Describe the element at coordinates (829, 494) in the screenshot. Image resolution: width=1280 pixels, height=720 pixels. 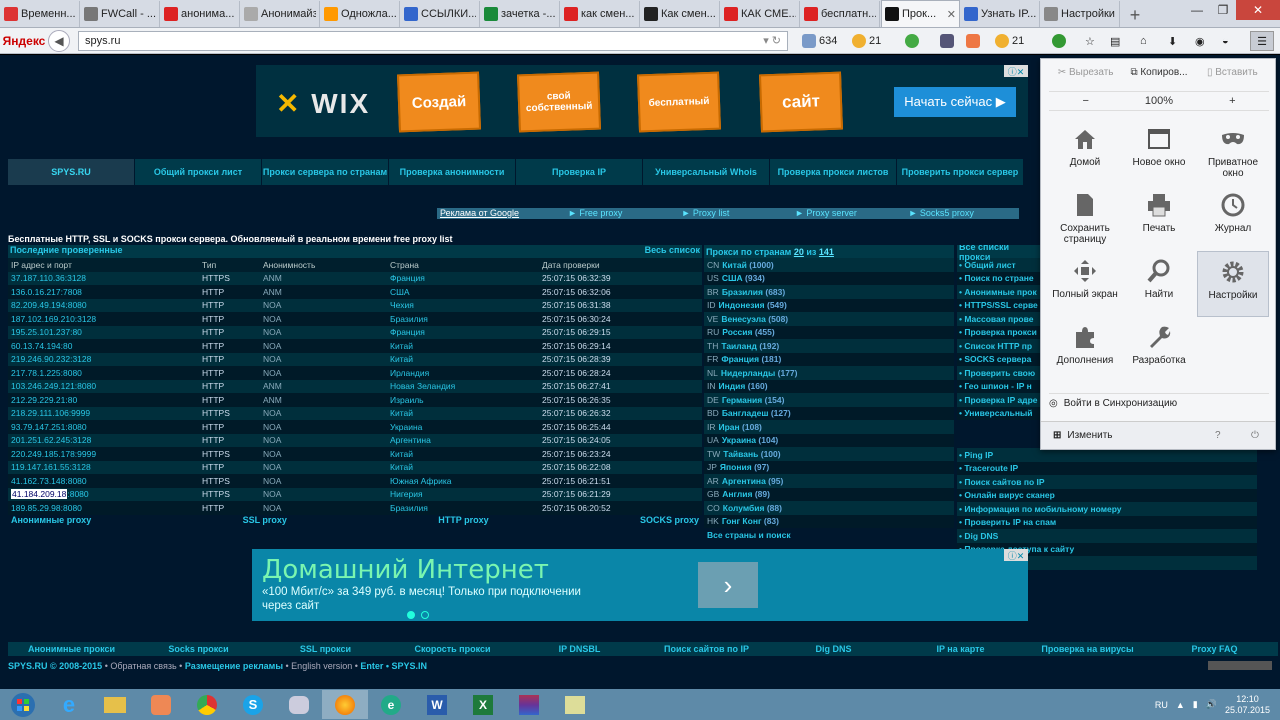
I see `country-row: GB Англия (89)` at that location.